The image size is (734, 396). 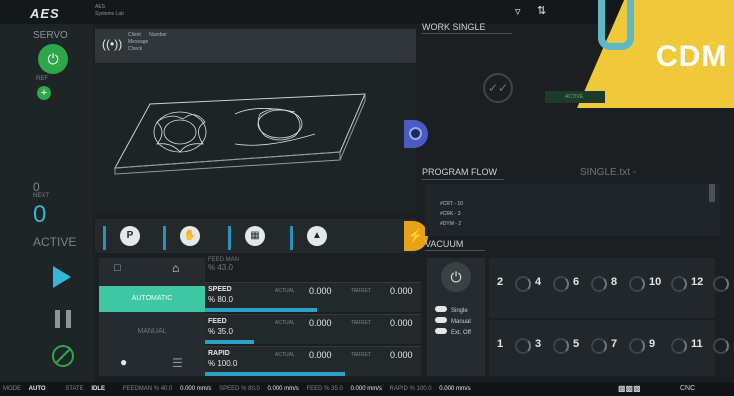 I want to click on state-label: STATE, so click(x=74, y=389).